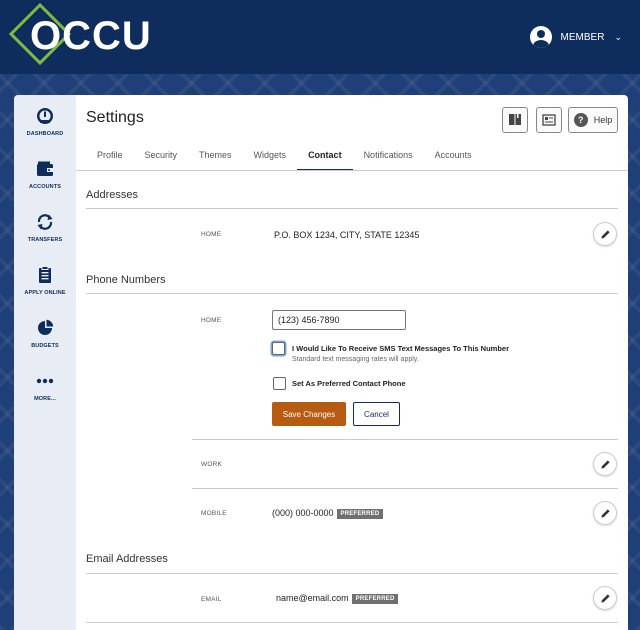  What do you see at coordinates (45, 381) in the screenshot?
I see `more-dots-icon` at bounding box center [45, 381].